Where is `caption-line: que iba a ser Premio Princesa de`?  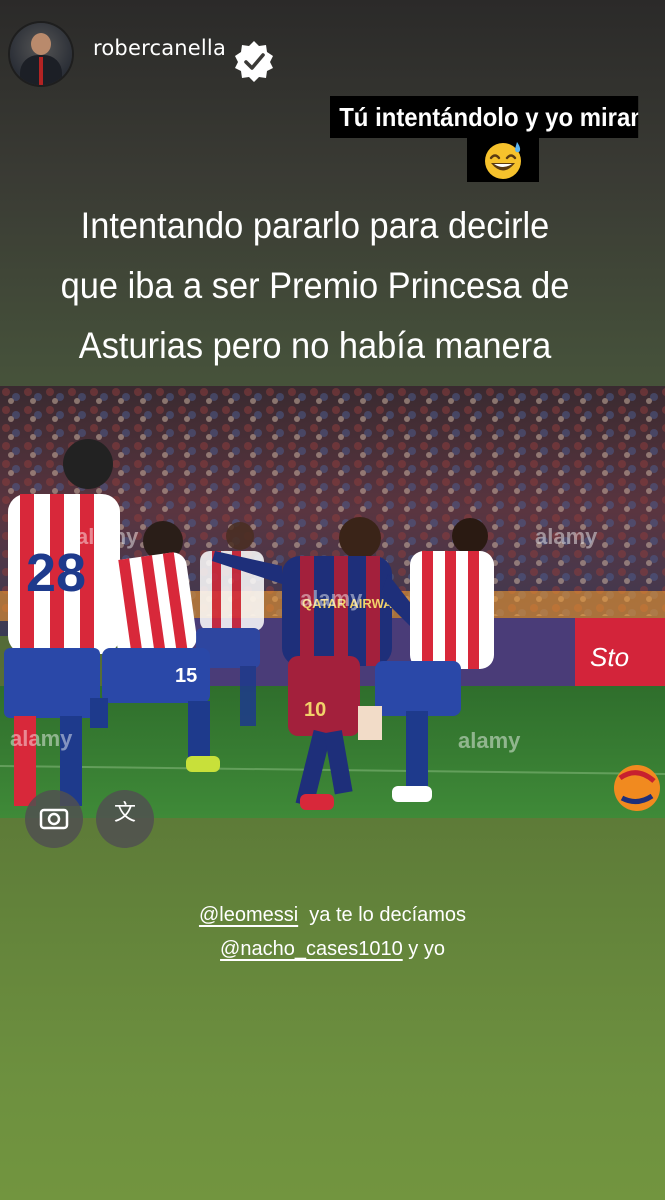
caption-line: que iba a ser Premio Princesa de is located at coordinates (315, 285).